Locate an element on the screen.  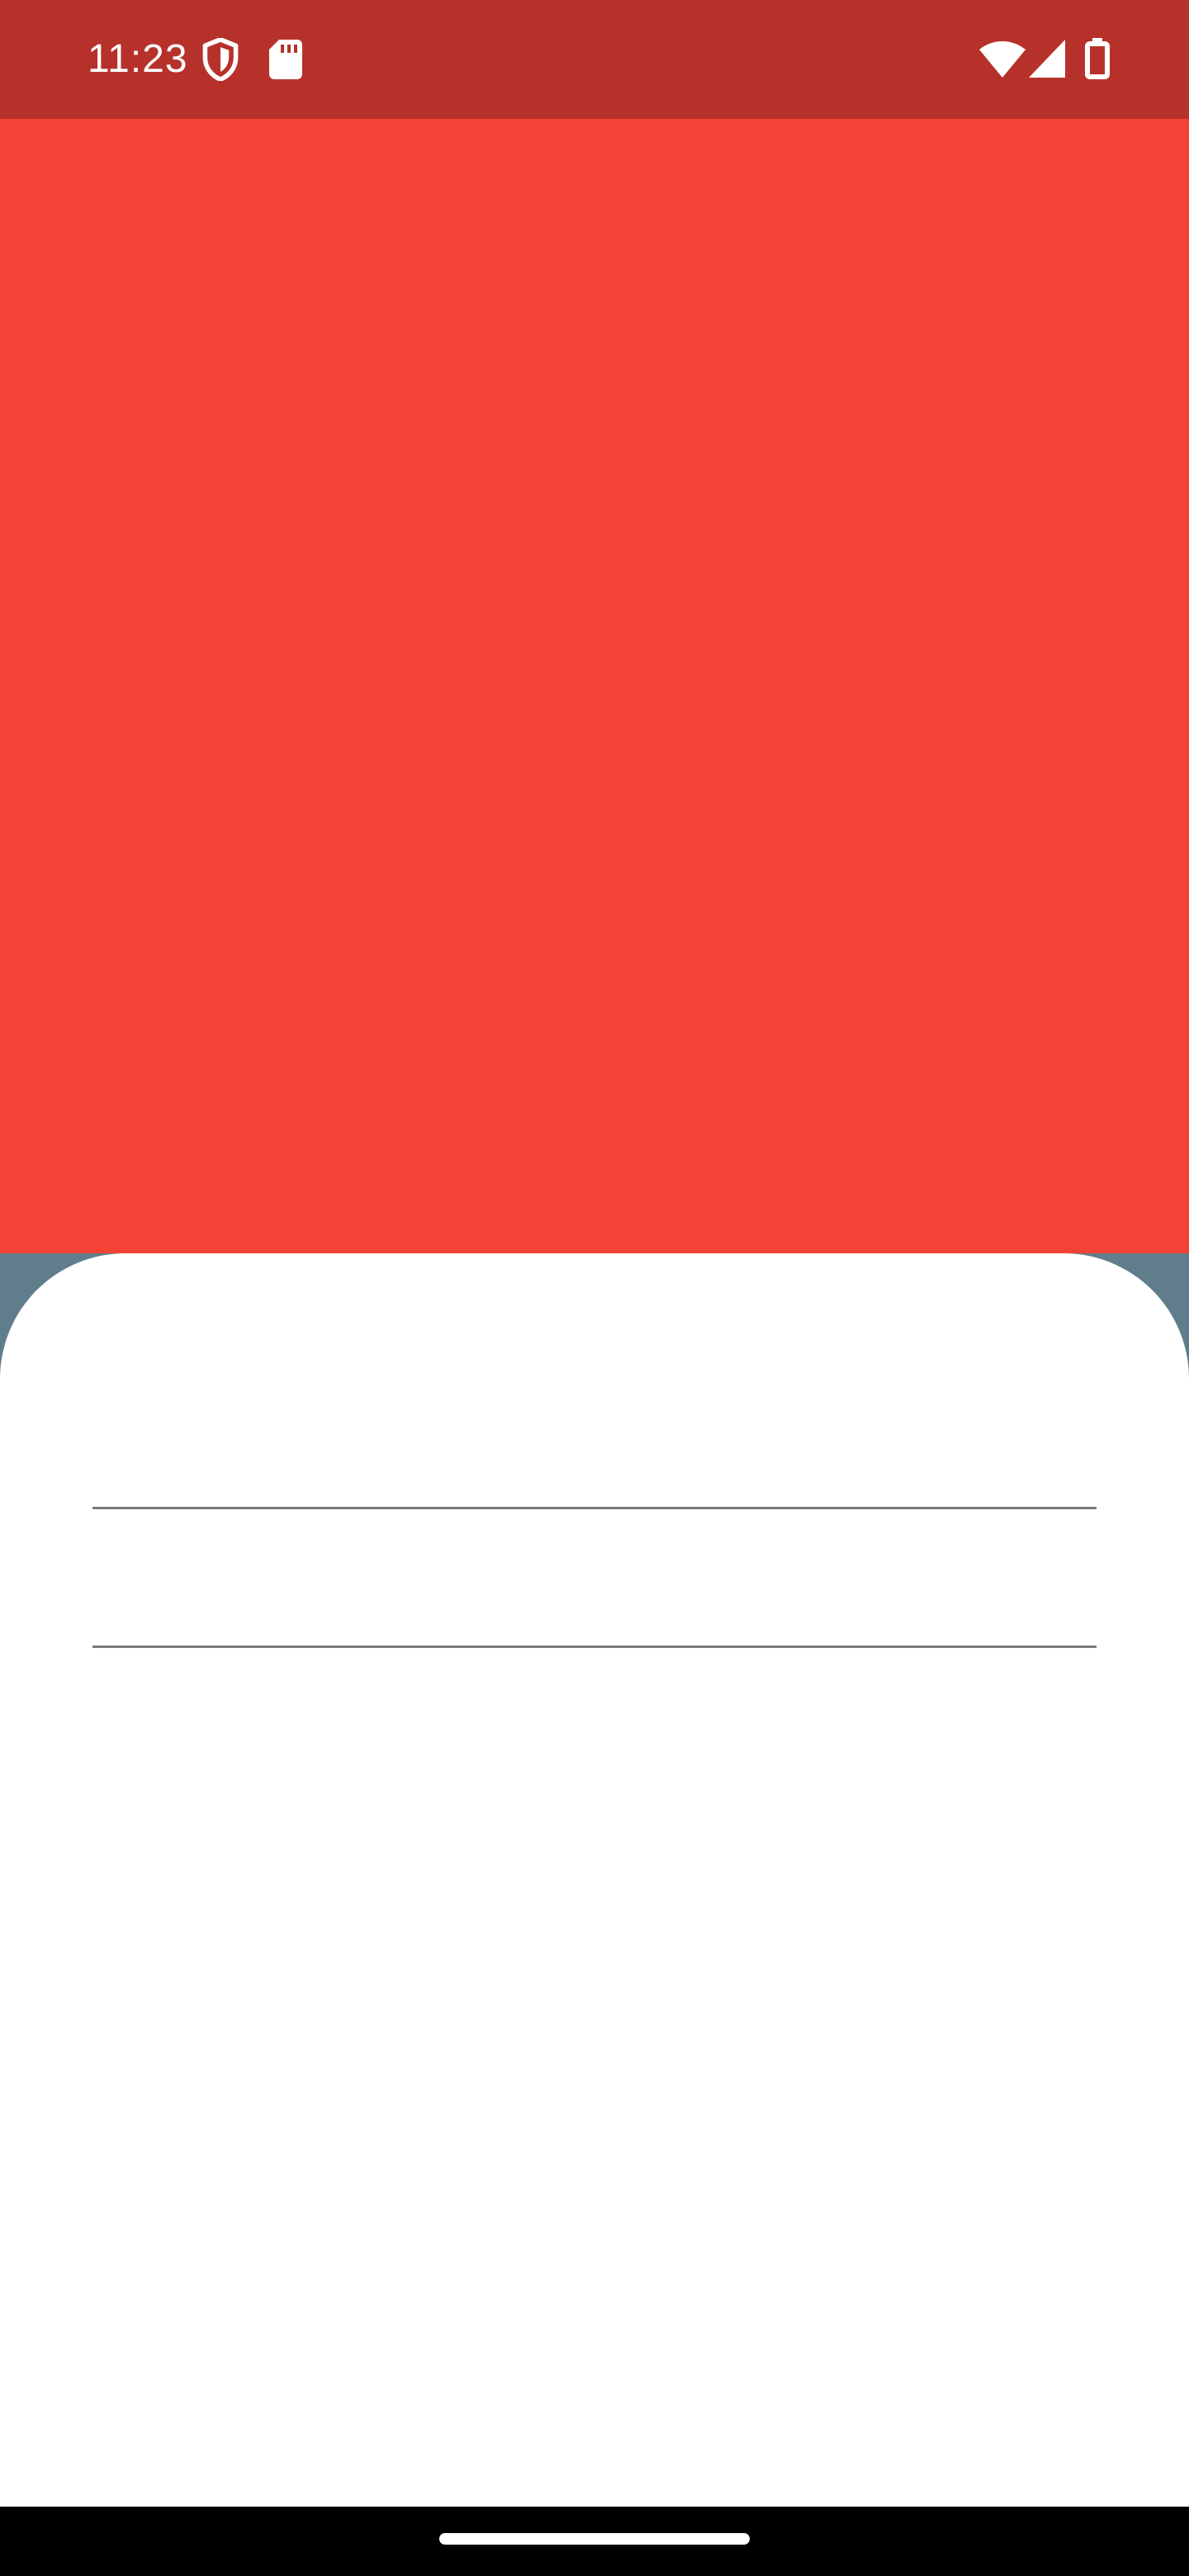
navigation-bar is located at coordinates (594, 2541).